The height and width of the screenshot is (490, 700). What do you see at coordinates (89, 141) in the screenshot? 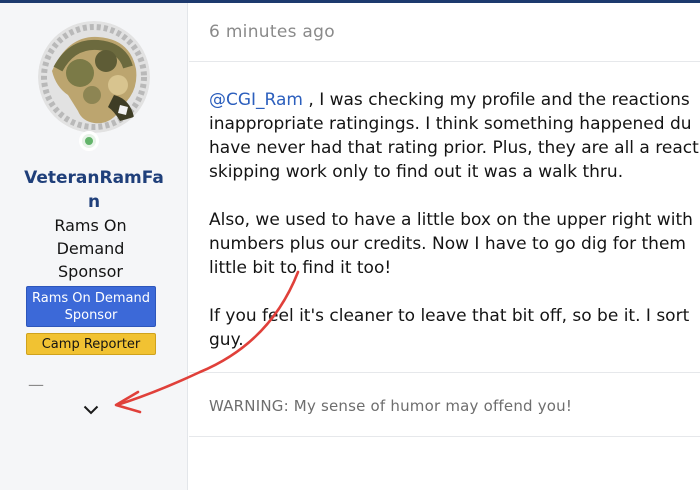
I see `online-status-indicator` at bounding box center [89, 141].